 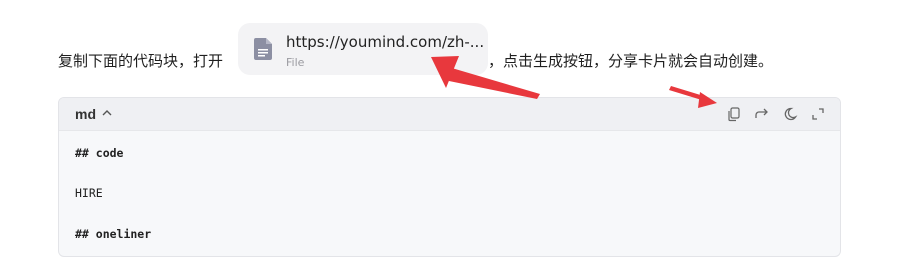 I want to click on red-arrow-to-file, so click(x=485, y=77).